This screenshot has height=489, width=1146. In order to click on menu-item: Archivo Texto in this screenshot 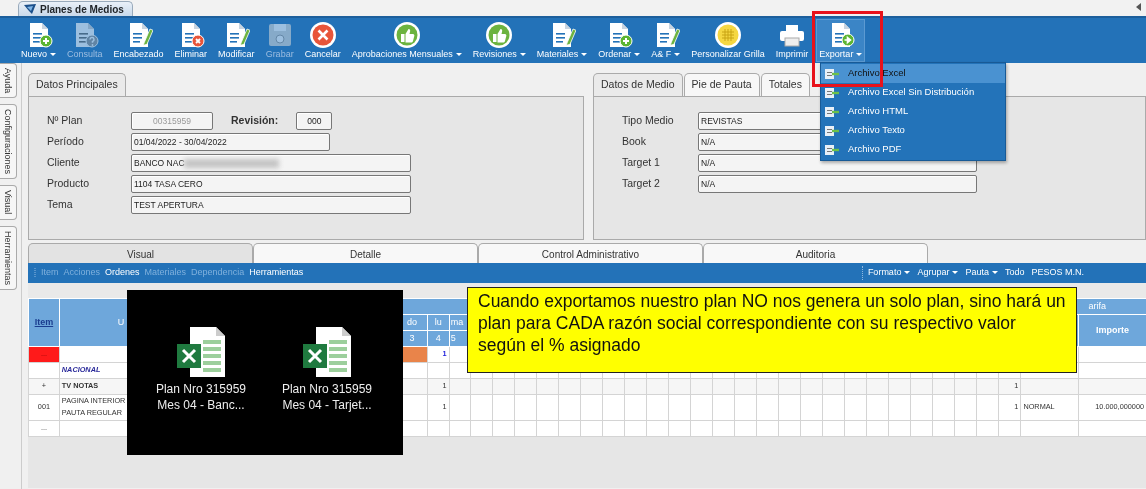, I will do `click(913, 130)`.